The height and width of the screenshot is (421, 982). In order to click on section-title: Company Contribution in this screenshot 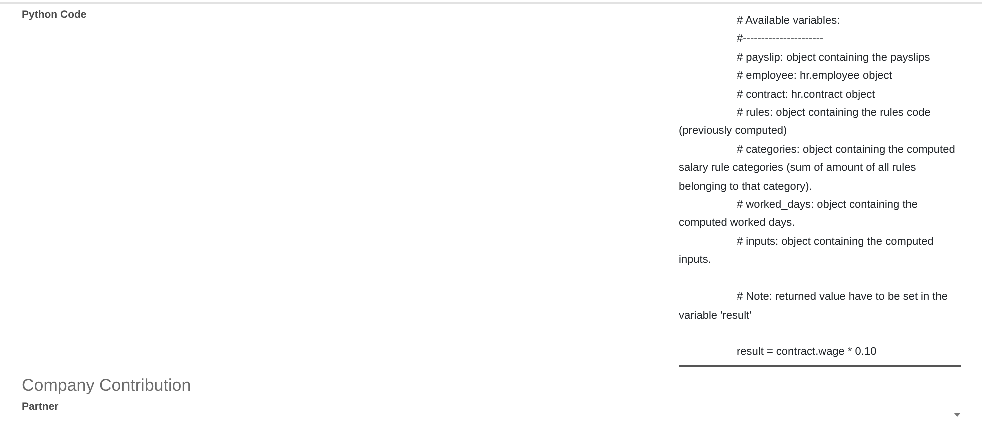, I will do `click(107, 385)`.